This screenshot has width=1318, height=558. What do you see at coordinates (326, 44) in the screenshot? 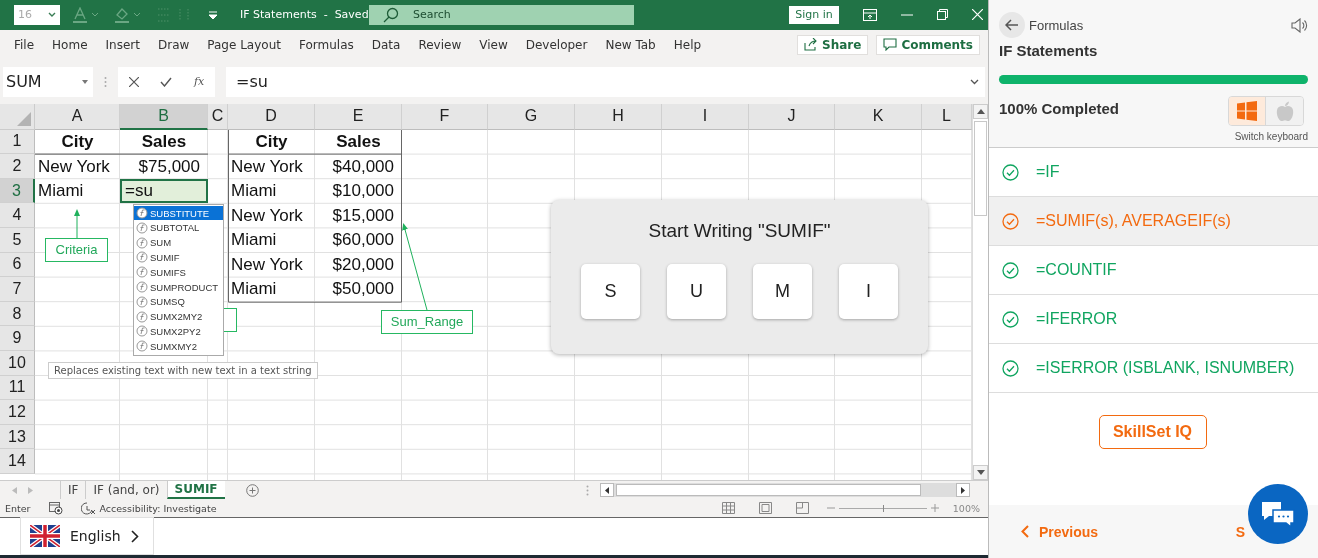
I see `menu-item: Formulas` at bounding box center [326, 44].